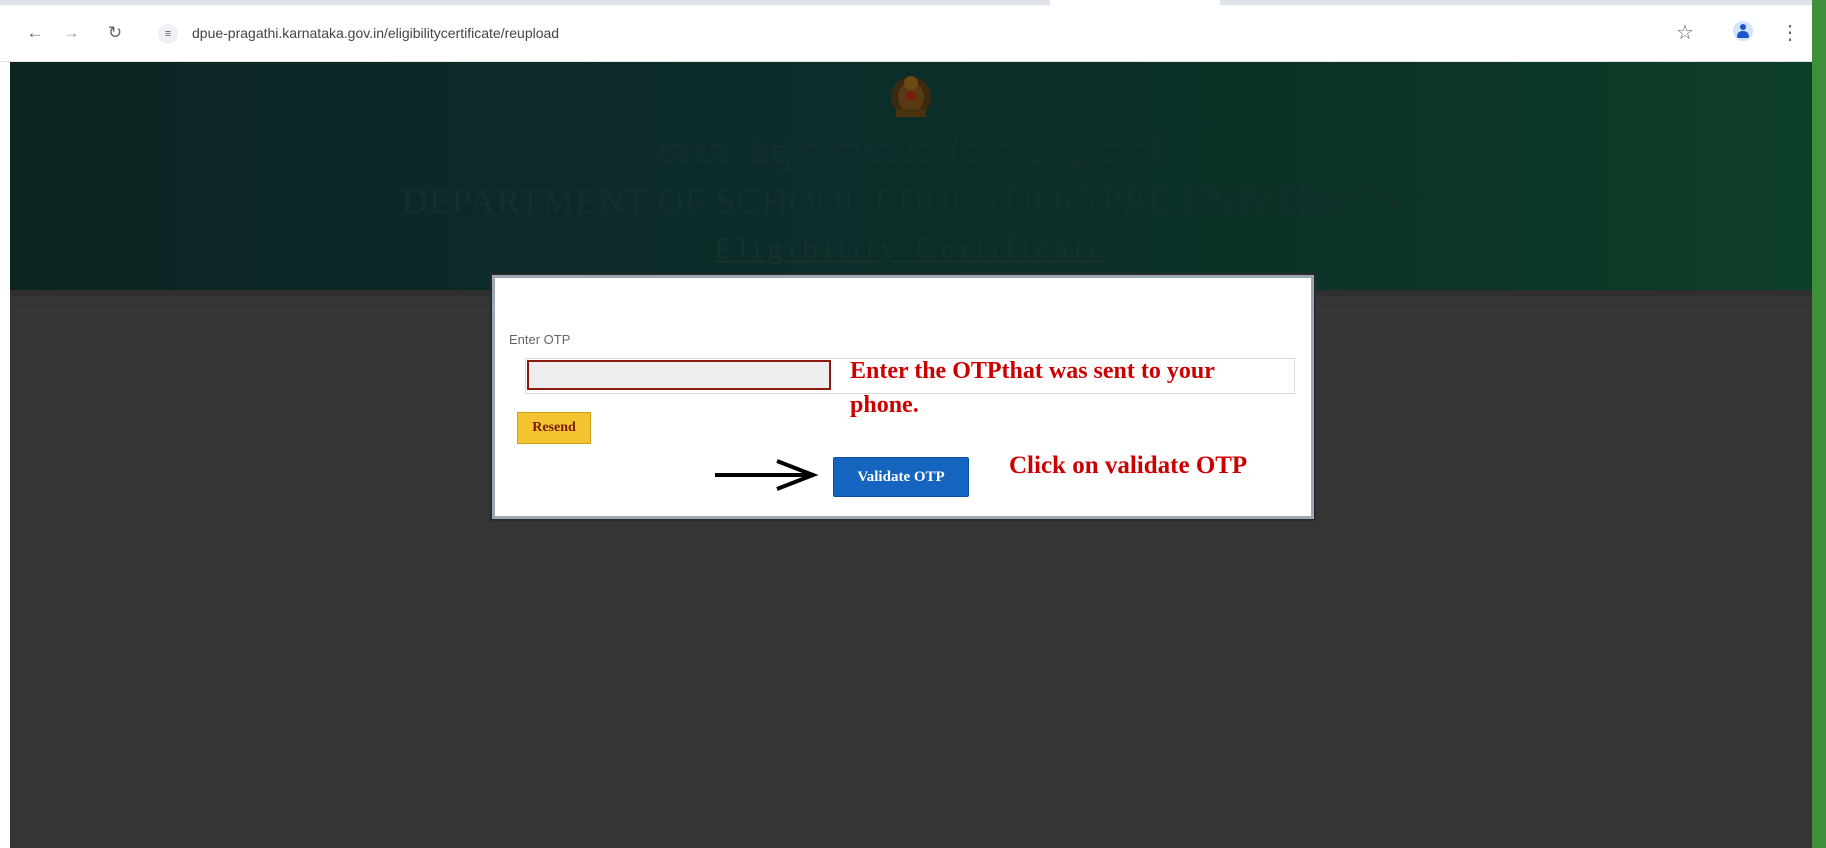 The image size is (1826, 848). What do you see at coordinates (1685, 32) in the screenshot?
I see `star-icon: ☆` at bounding box center [1685, 32].